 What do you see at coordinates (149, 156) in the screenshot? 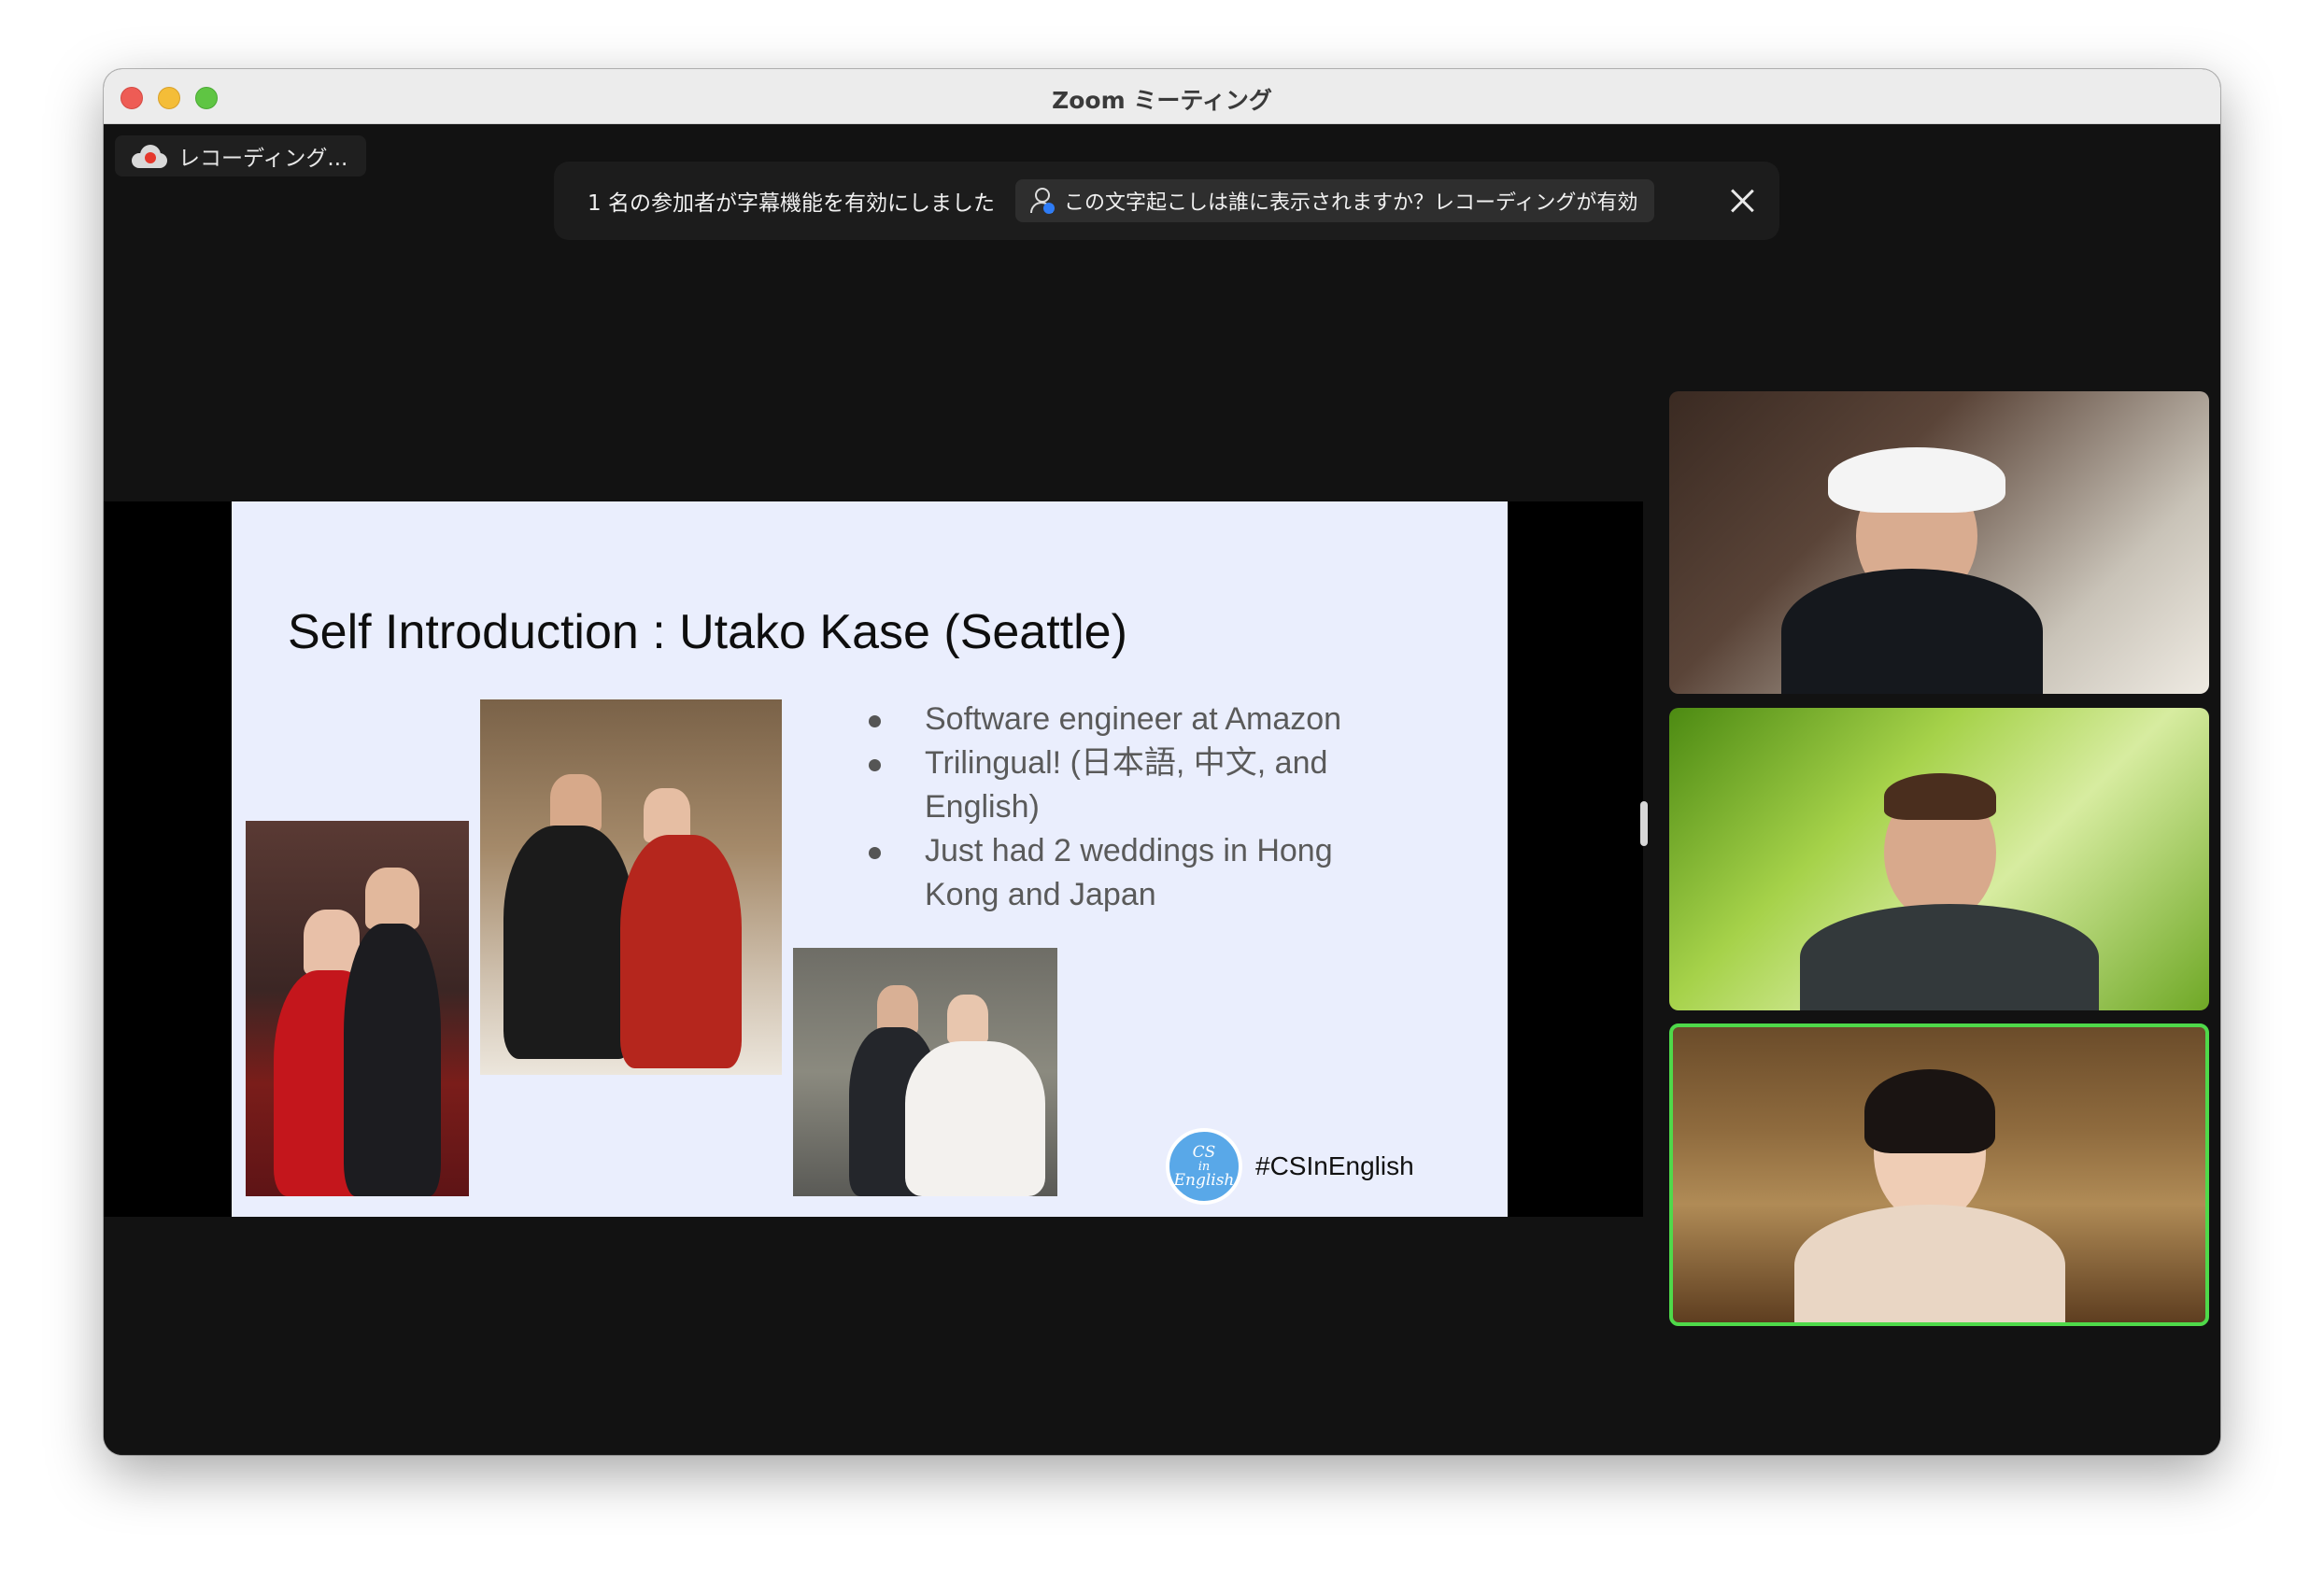
I see `cloud-recording-icon` at bounding box center [149, 156].